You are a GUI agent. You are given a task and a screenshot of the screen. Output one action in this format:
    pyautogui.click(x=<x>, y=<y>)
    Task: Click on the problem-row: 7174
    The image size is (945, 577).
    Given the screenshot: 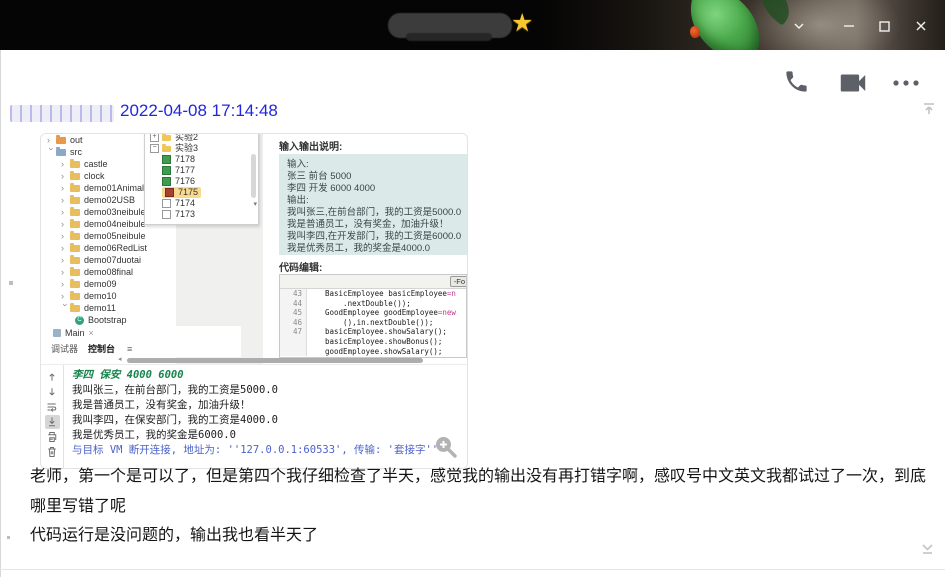 What is the action you would take?
    pyautogui.click(x=201, y=203)
    